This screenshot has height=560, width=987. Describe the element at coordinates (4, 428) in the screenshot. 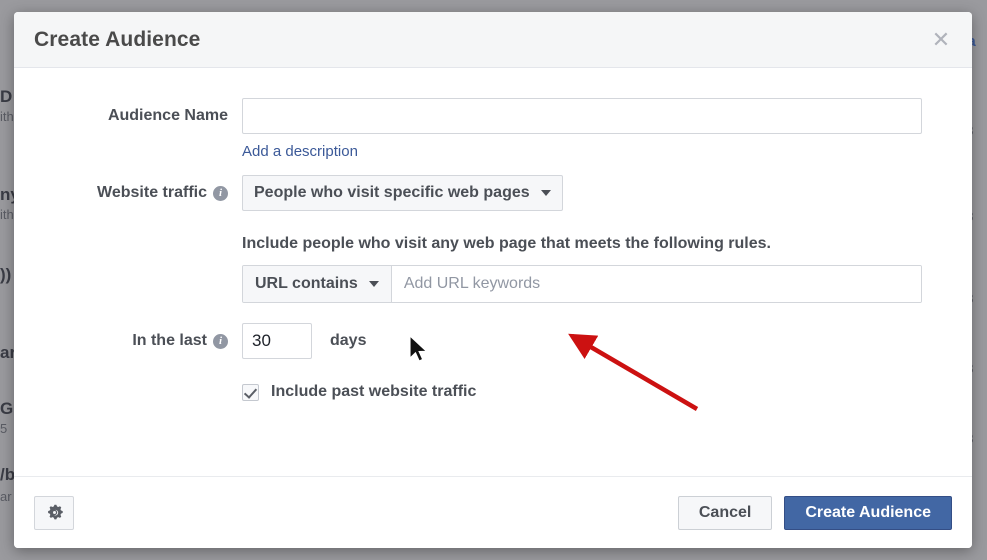

I see `bg-text-fragment: 5` at that location.